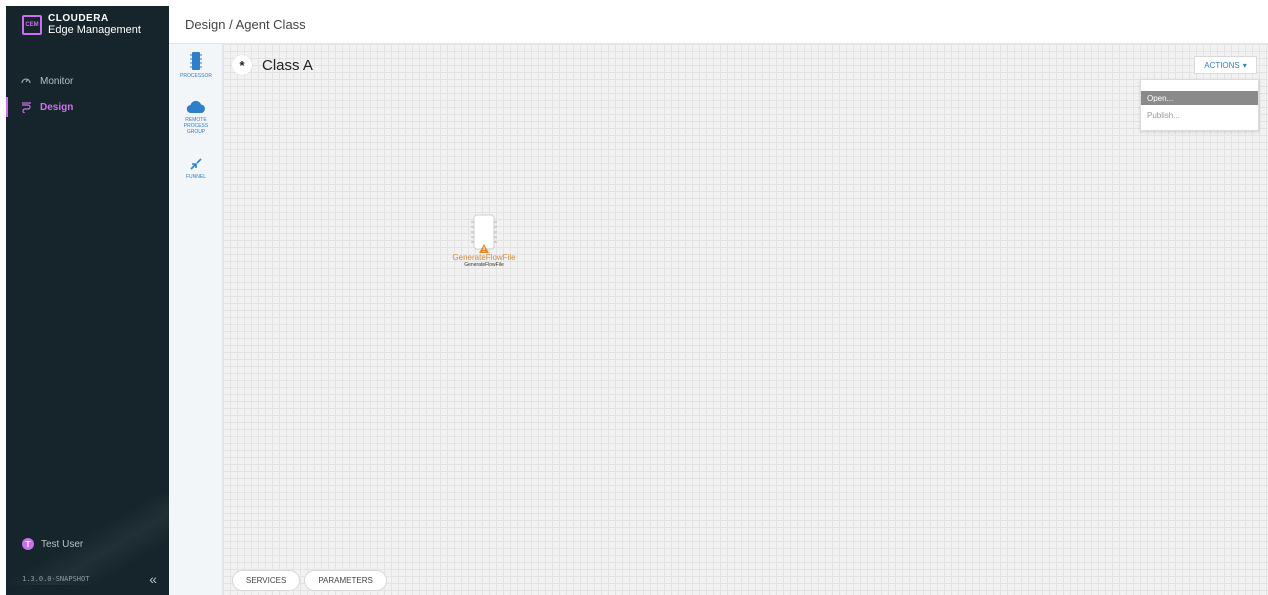 Image resolution: width=1268 pixels, height=595 pixels. I want to click on class-badge: *, so click(242, 65).